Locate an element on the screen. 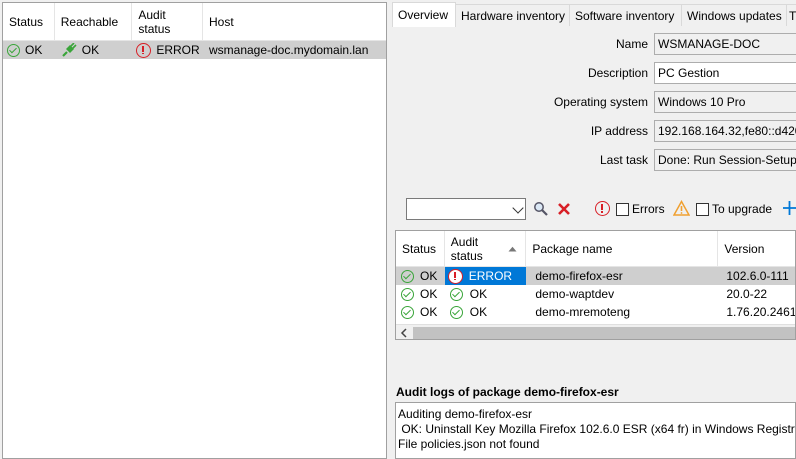  warning-icon is located at coordinates (681, 208).